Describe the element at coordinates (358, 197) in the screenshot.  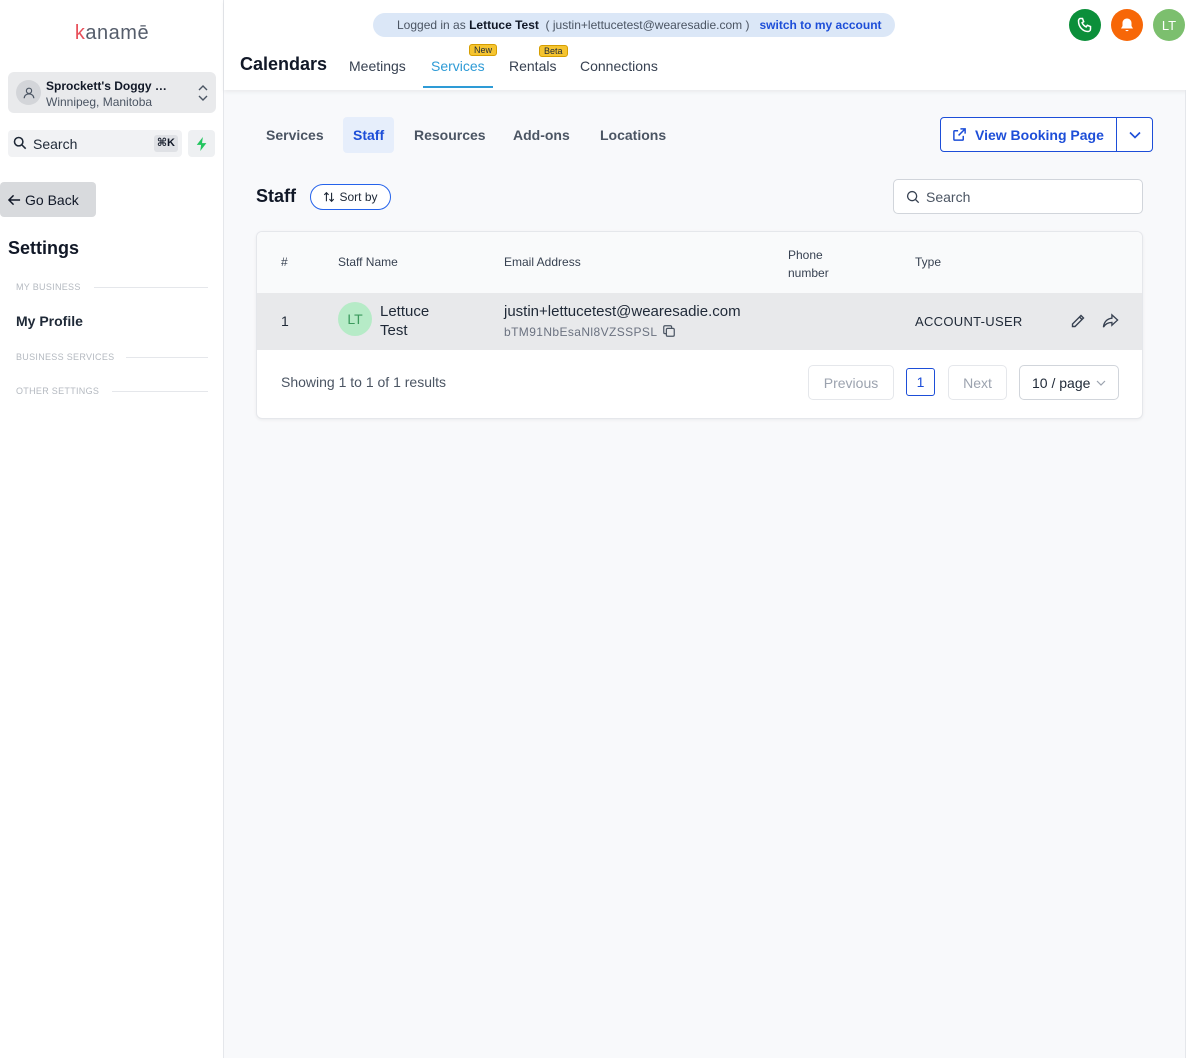
I see `sort-by-label: Sort by` at that location.